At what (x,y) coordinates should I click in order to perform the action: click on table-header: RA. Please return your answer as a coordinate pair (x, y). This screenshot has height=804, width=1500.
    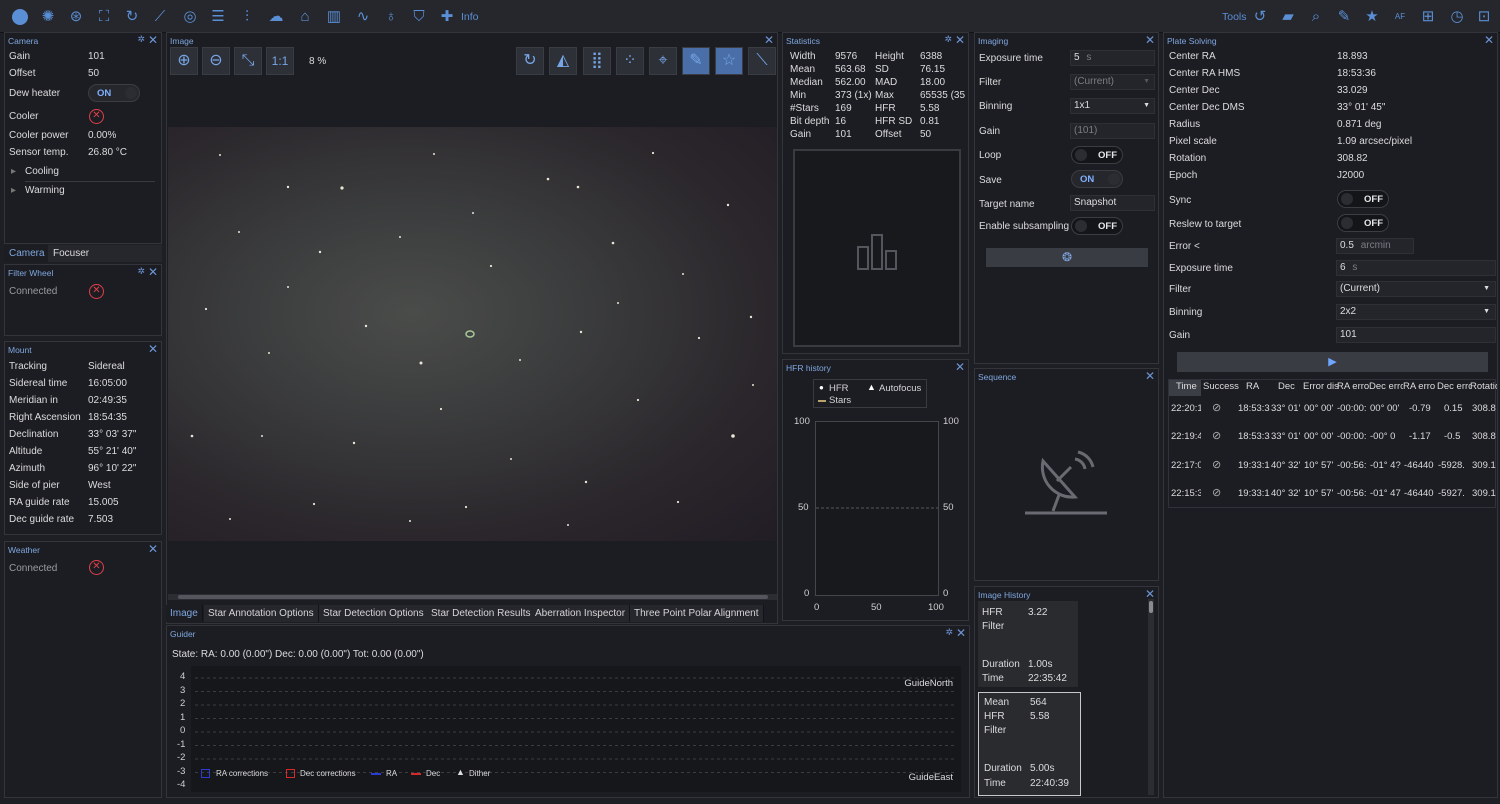
    Looking at the image, I should click on (1252, 386).